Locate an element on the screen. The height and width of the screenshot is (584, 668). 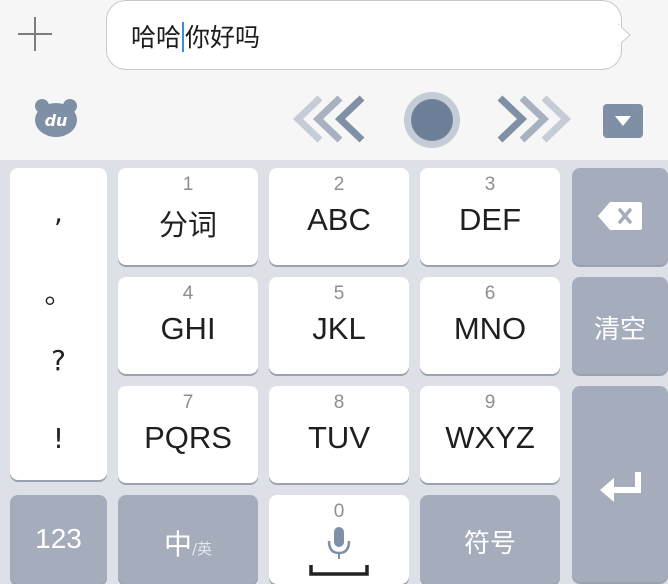
language-label: 中/英 is located at coordinates (188, 543).